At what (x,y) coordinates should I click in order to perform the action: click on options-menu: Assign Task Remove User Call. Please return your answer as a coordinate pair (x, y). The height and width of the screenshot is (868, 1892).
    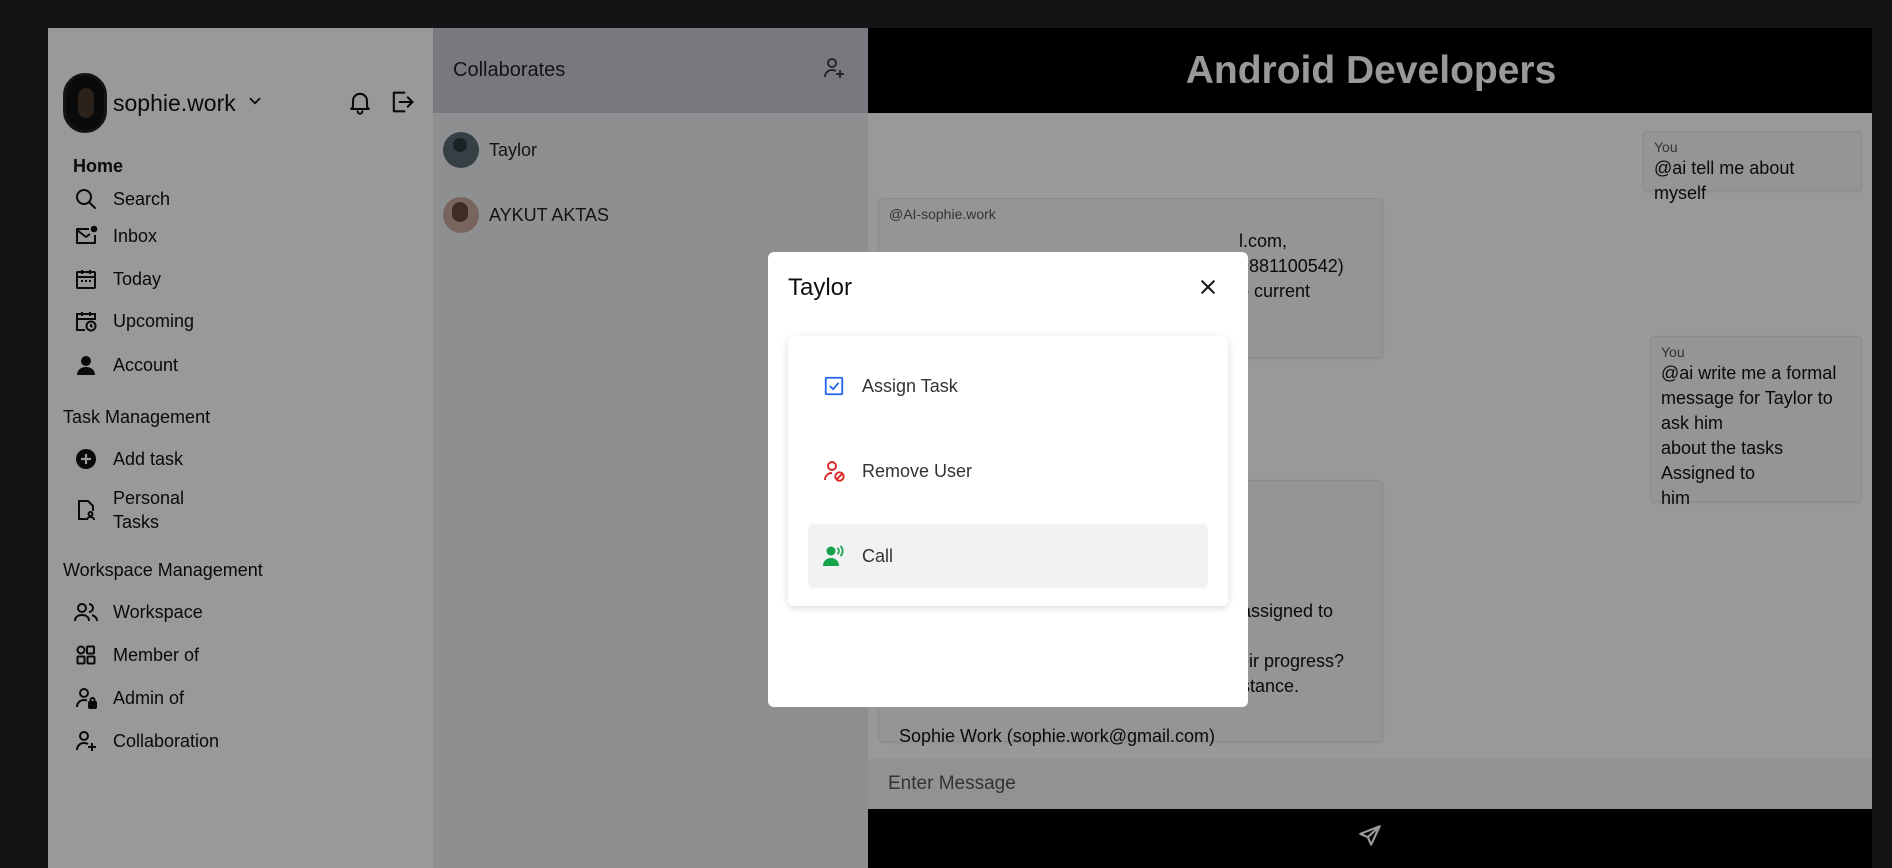
    Looking at the image, I should click on (1008, 471).